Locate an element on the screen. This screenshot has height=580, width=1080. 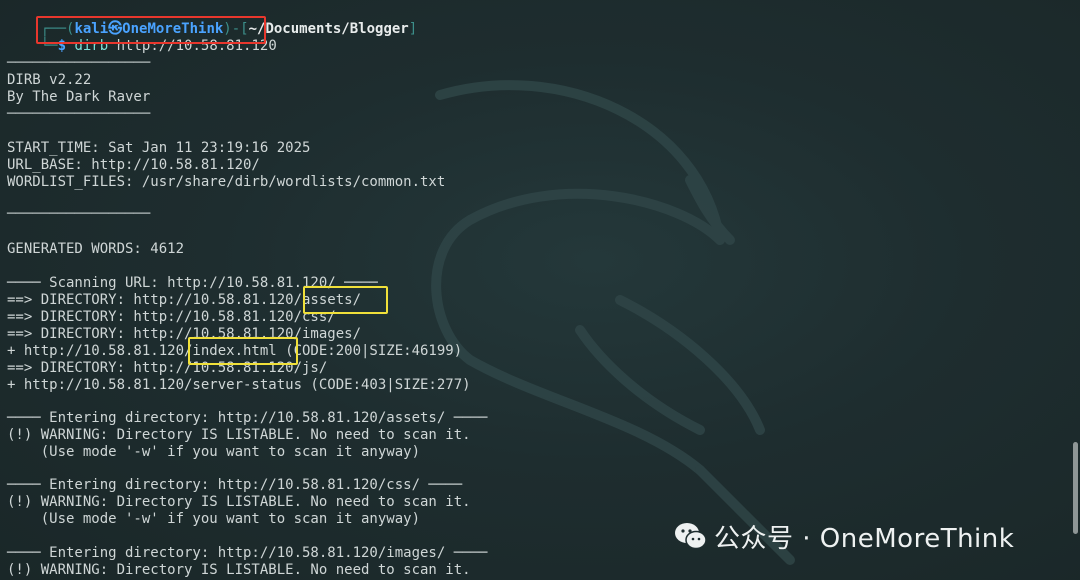
watermark: 公众号 · OneMoreThink is located at coordinates (844, 536).